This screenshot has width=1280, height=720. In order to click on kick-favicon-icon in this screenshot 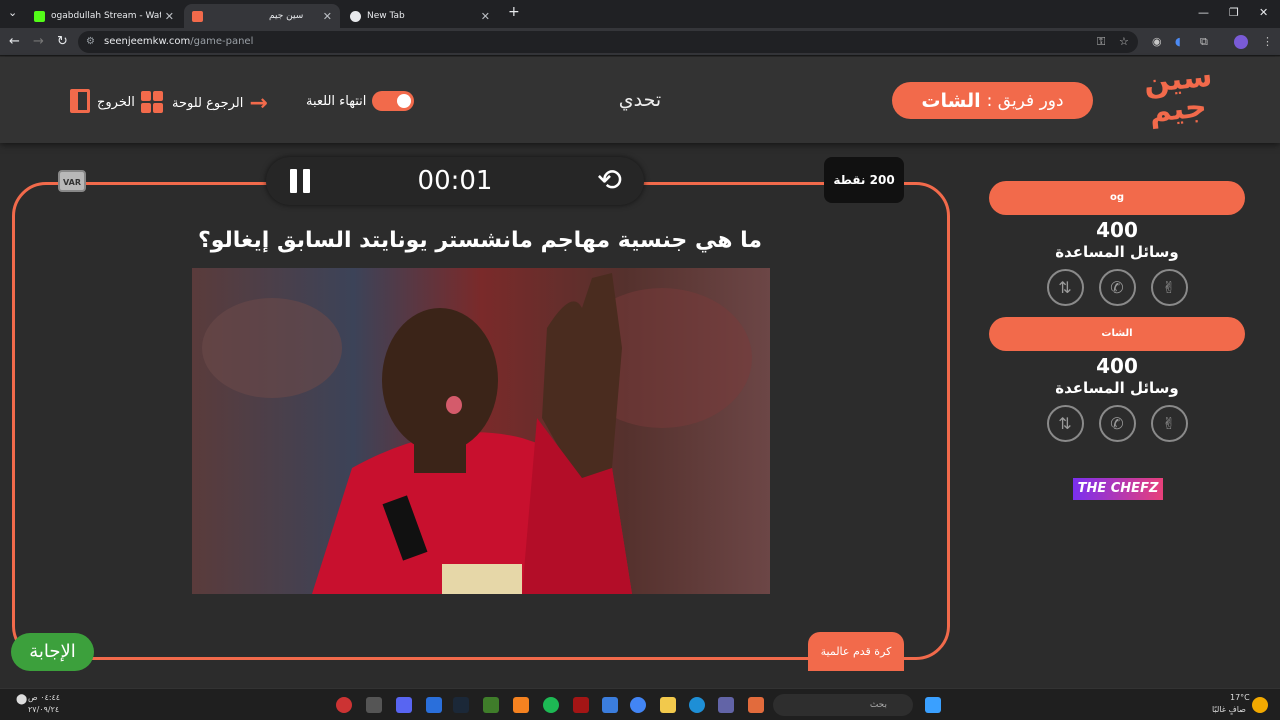, I will do `click(39, 16)`.